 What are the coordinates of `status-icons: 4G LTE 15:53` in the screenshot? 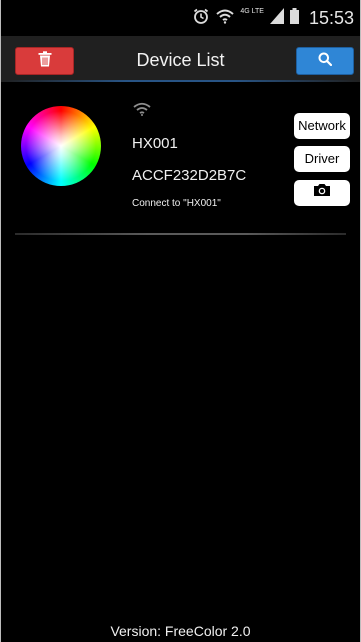 It's located at (273, 18).